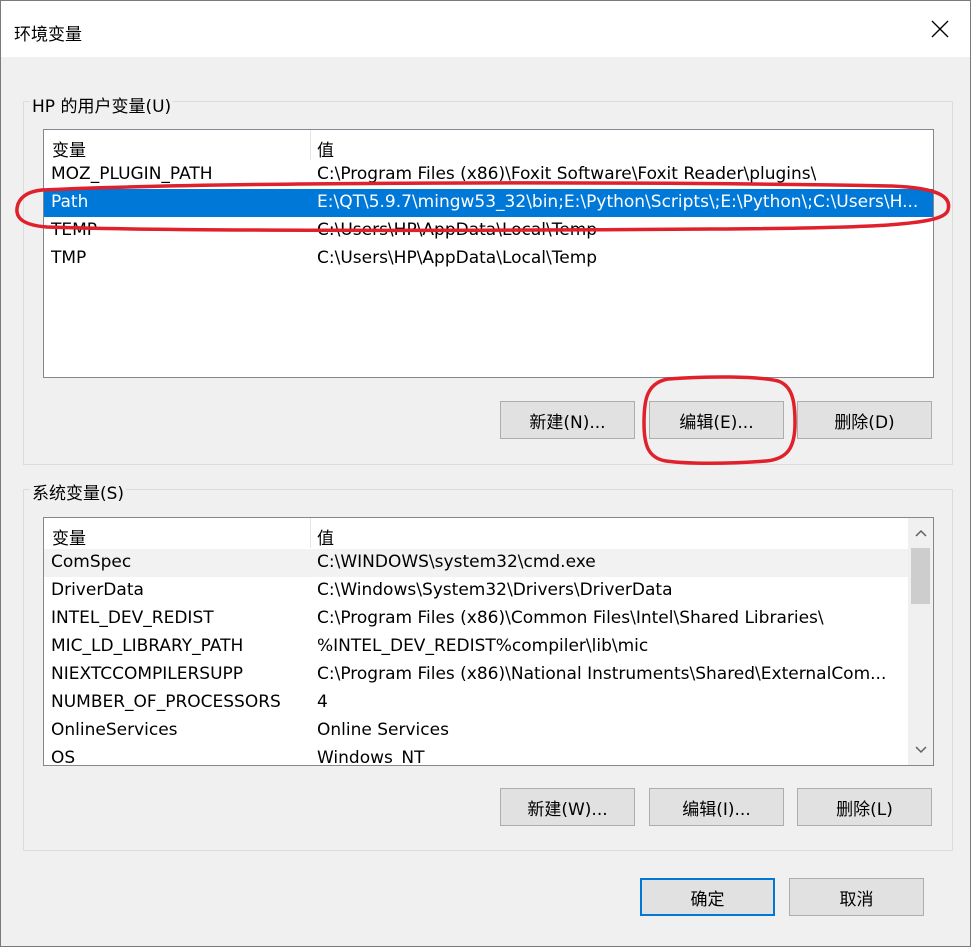 The image size is (971, 947). I want to click on cancel-button: 取消, so click(856, 897).